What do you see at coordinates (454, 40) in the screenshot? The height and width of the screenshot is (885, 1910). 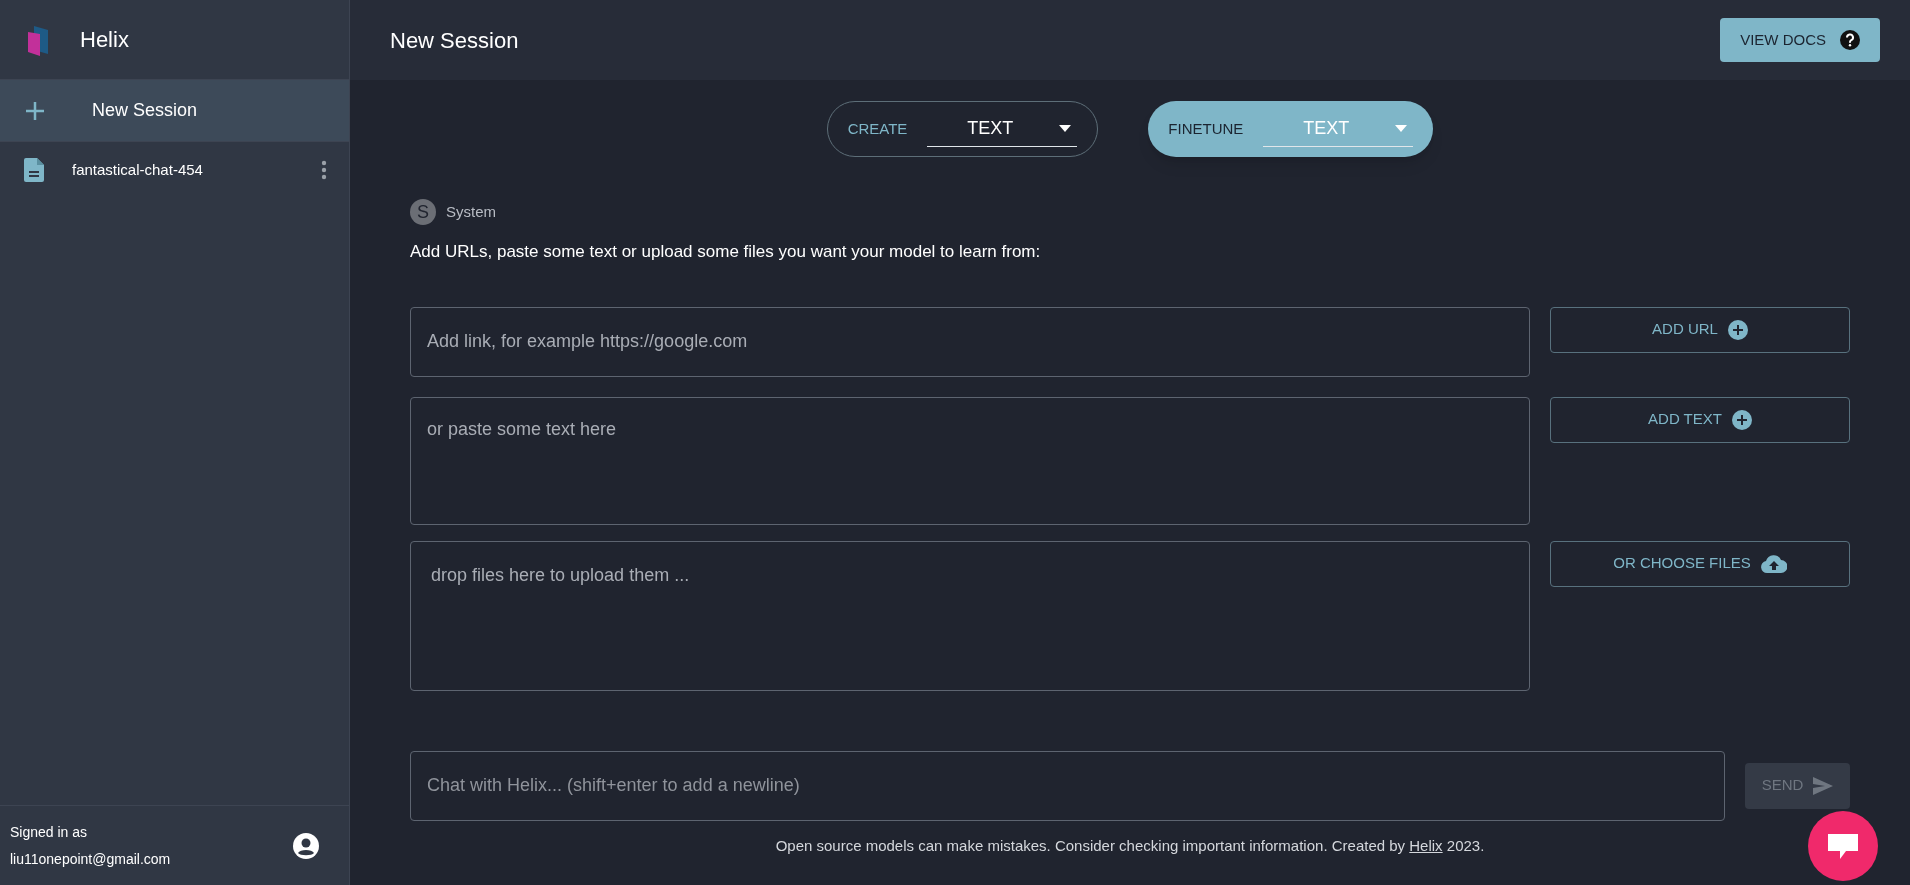 I see `page-title: New Session` at bounding box center [454, 40].